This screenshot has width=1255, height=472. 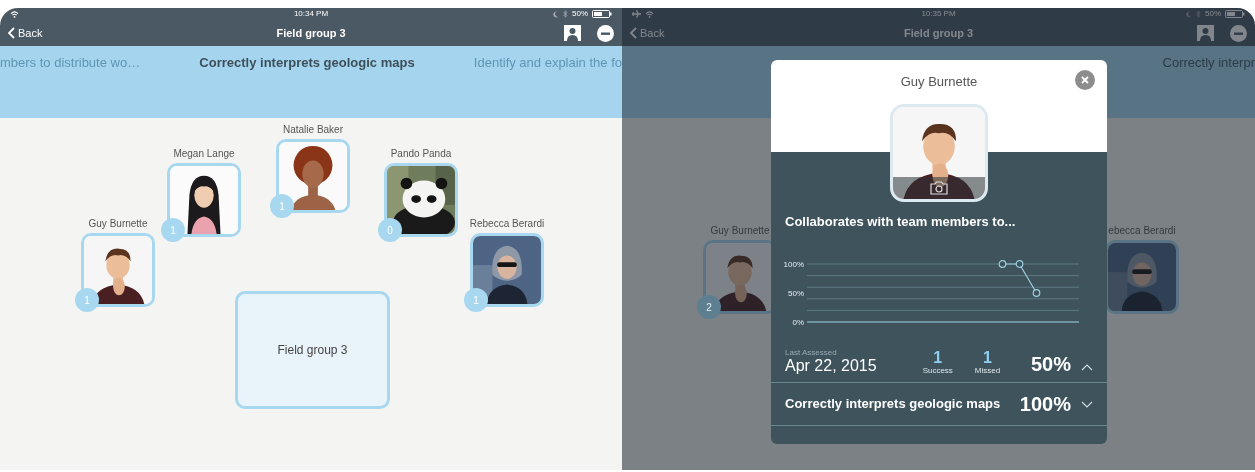 I want to click on success-label: Success, so click(x=937, y=370).